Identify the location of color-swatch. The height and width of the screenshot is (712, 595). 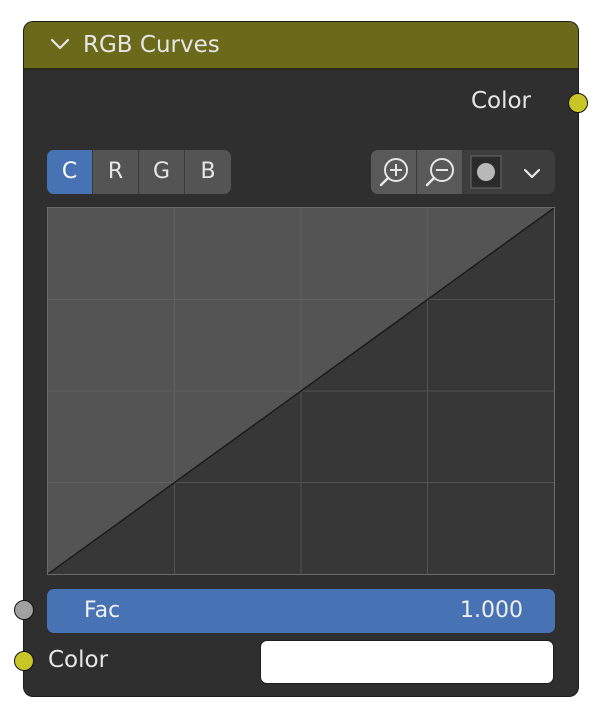
(407, 662).